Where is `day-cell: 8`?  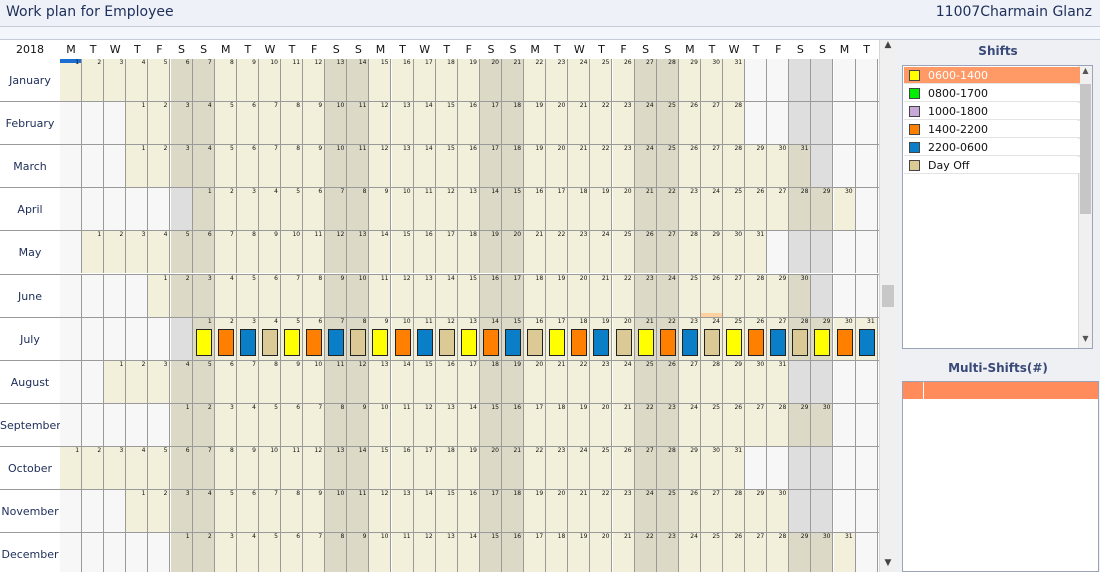
day-cell: 8 is located at coordinates (336, 552).